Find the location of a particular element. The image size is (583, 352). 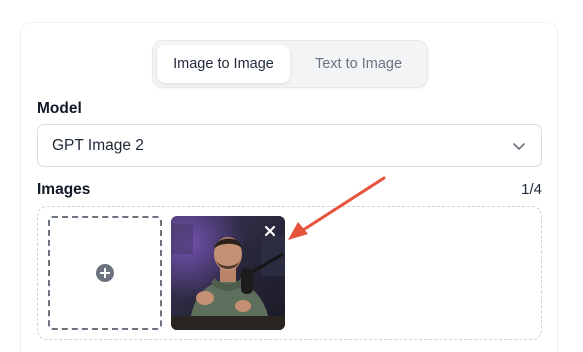

add-image-button is located at coordinates (105, 273).